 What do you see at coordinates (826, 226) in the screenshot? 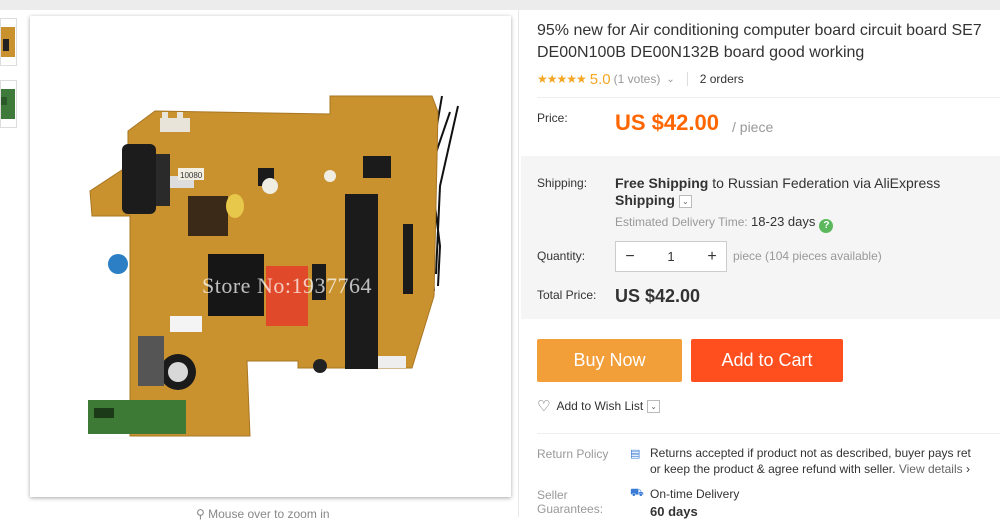
I see `help-icon: ?` at bounding box center [826, 226].